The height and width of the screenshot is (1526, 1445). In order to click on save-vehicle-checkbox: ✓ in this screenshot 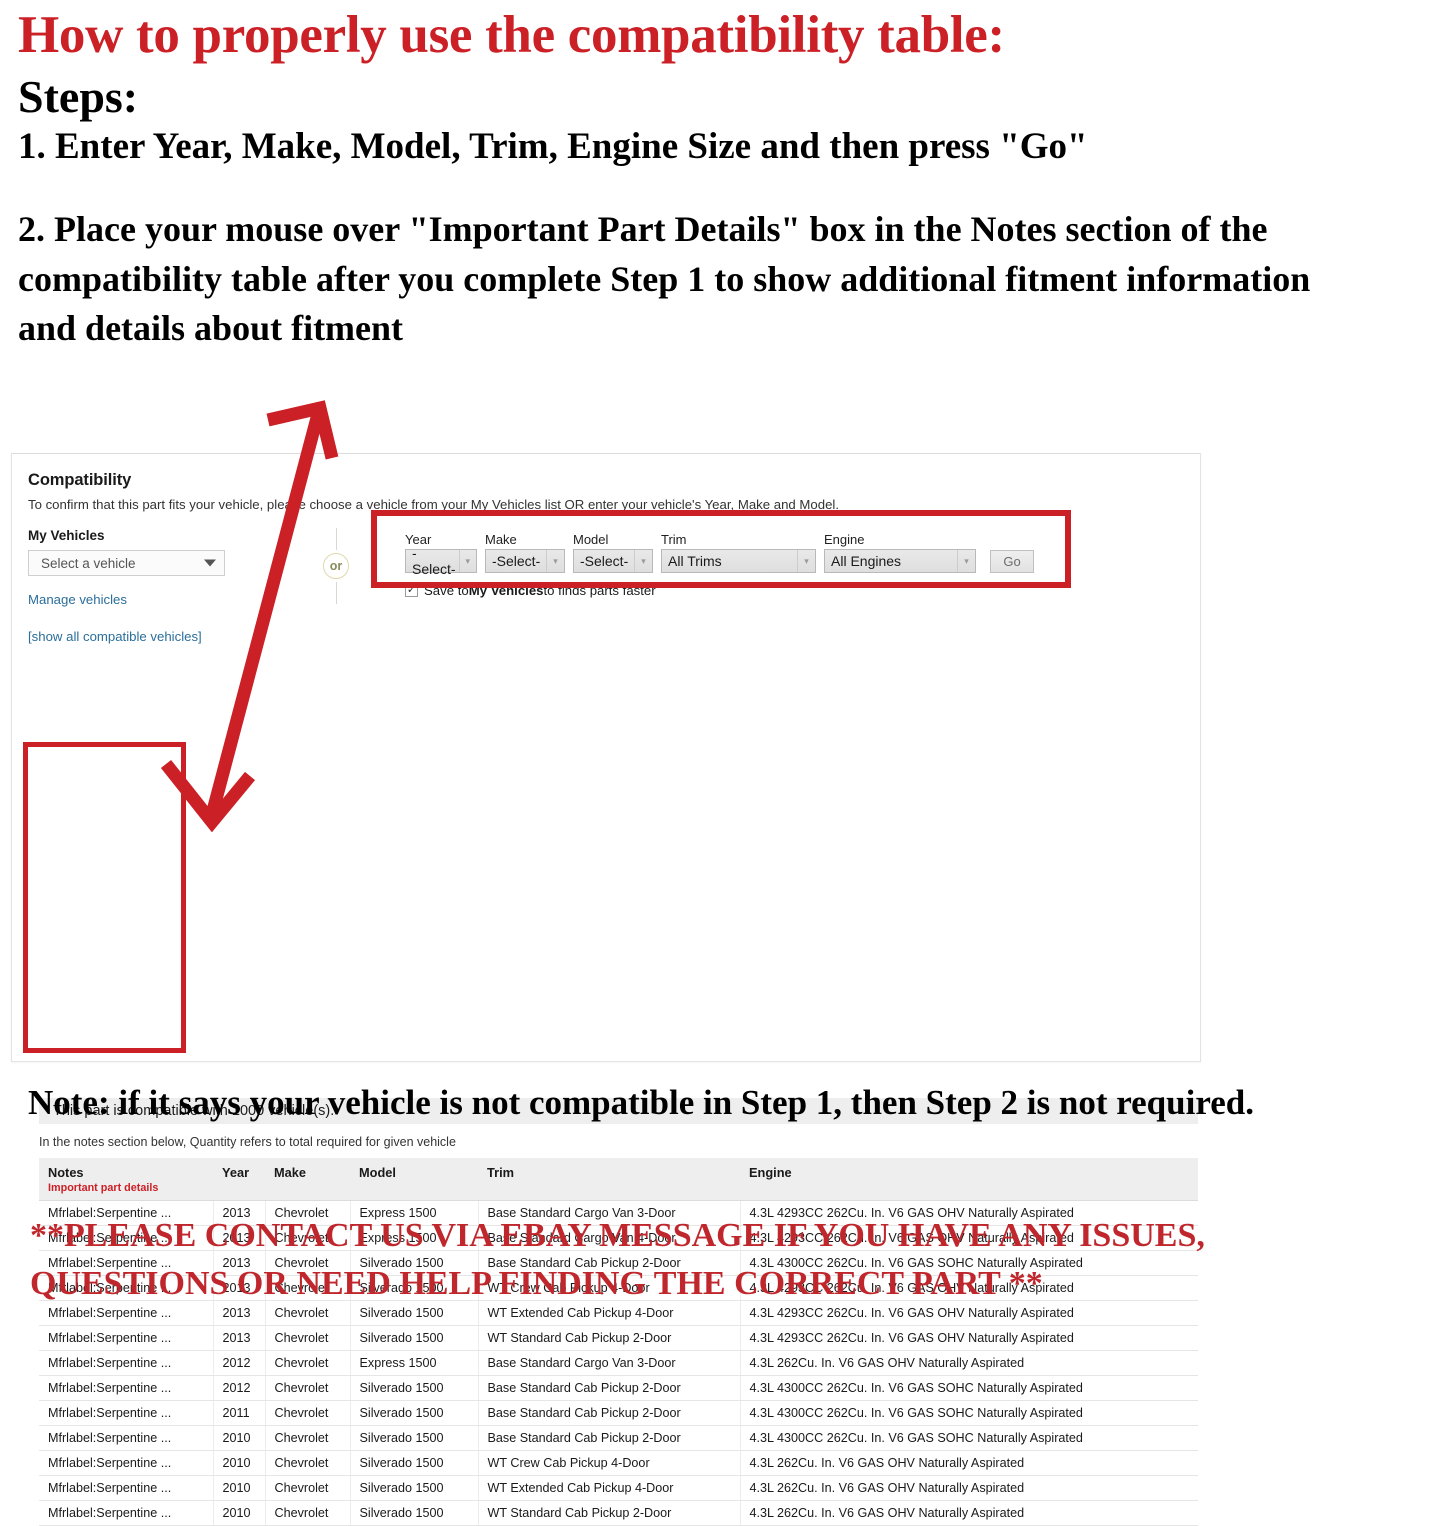, I will do `click(411, 590)`.